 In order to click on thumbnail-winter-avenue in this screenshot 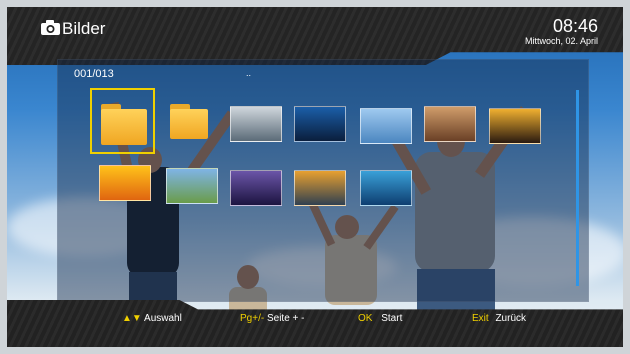, I will do `click(256, 124)`.